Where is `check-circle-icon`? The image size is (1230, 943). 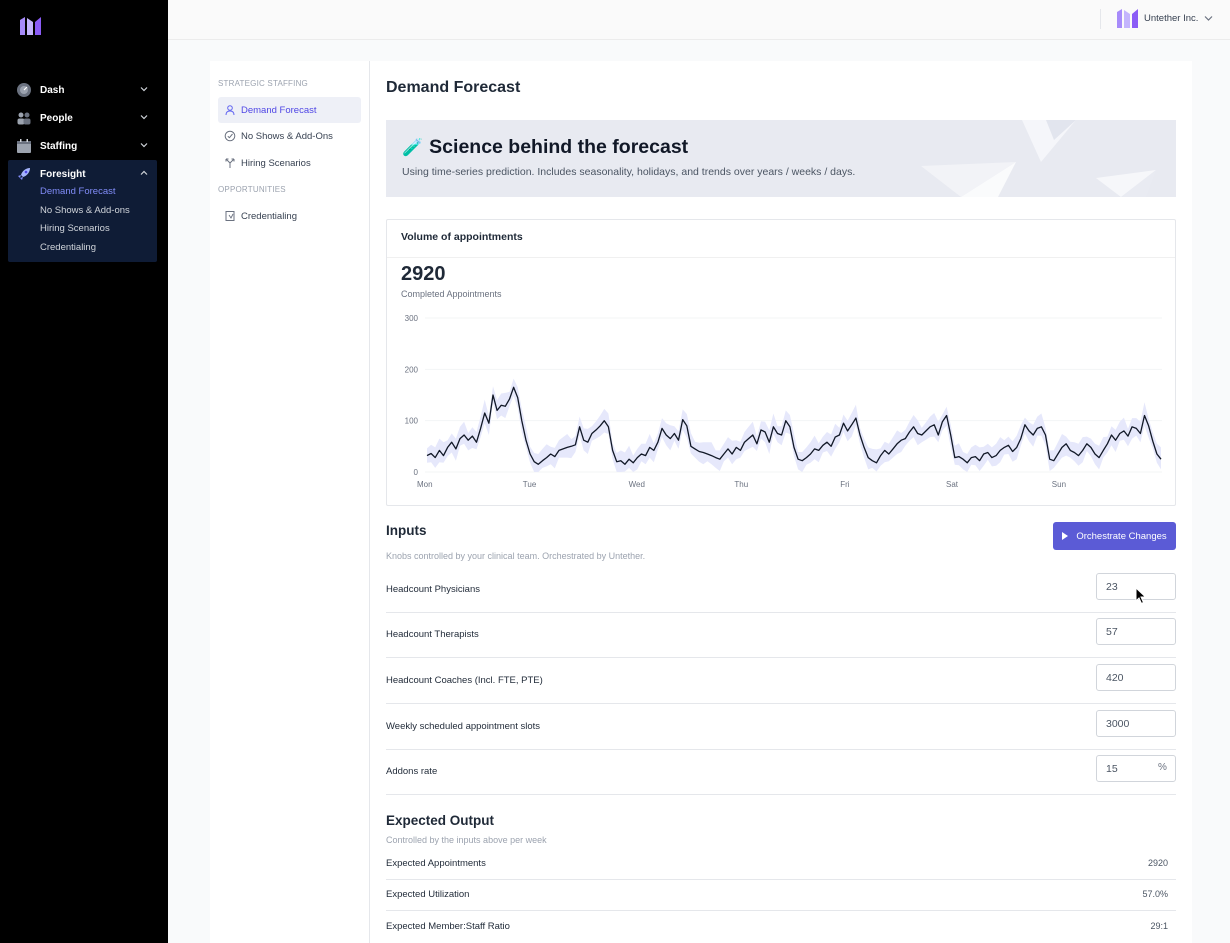
check-circle-icon is located at coordinates (230, 136).